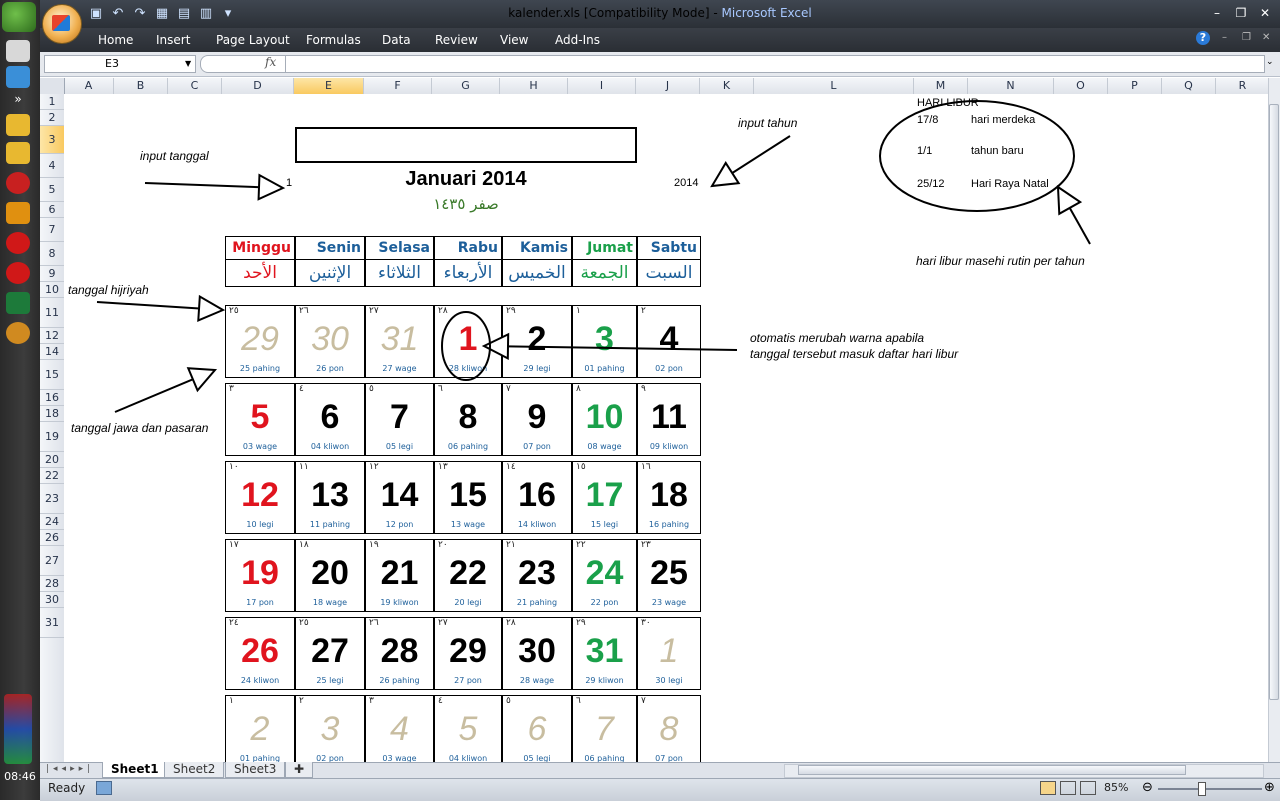  Describe the element at coordinates (1202, 789) in the screenshot. I see `zoom-slider-knob` at that location.